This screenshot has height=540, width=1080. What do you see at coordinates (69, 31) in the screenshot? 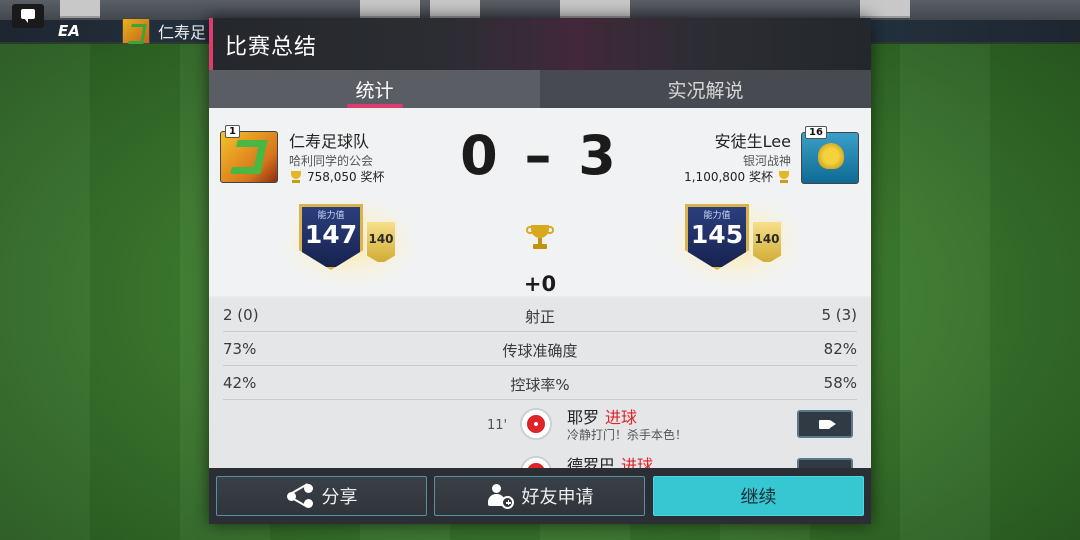
I see `ea-sports-logo: EA` at bounding box center [69, 31].